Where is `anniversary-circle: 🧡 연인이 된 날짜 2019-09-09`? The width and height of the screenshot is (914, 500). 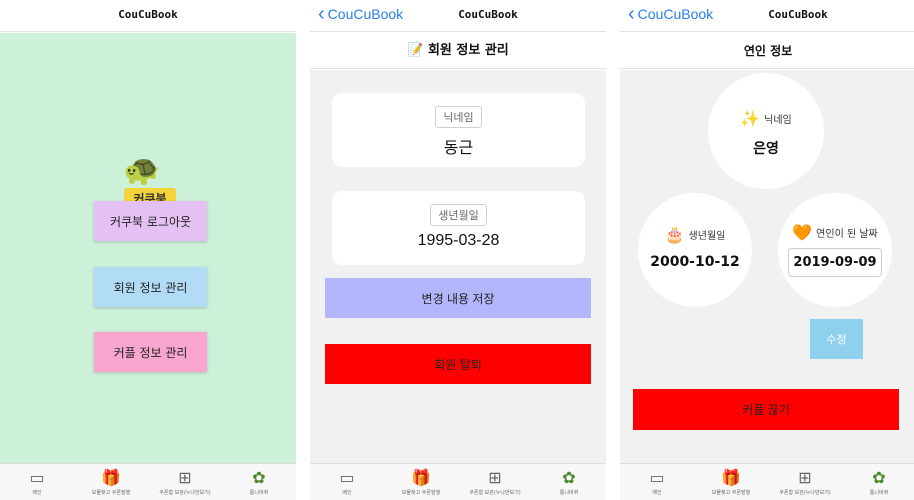
anniversary-circle: 🧡 연인이 된 날짜 2019-09-09 is located at coordinates (835, 250).